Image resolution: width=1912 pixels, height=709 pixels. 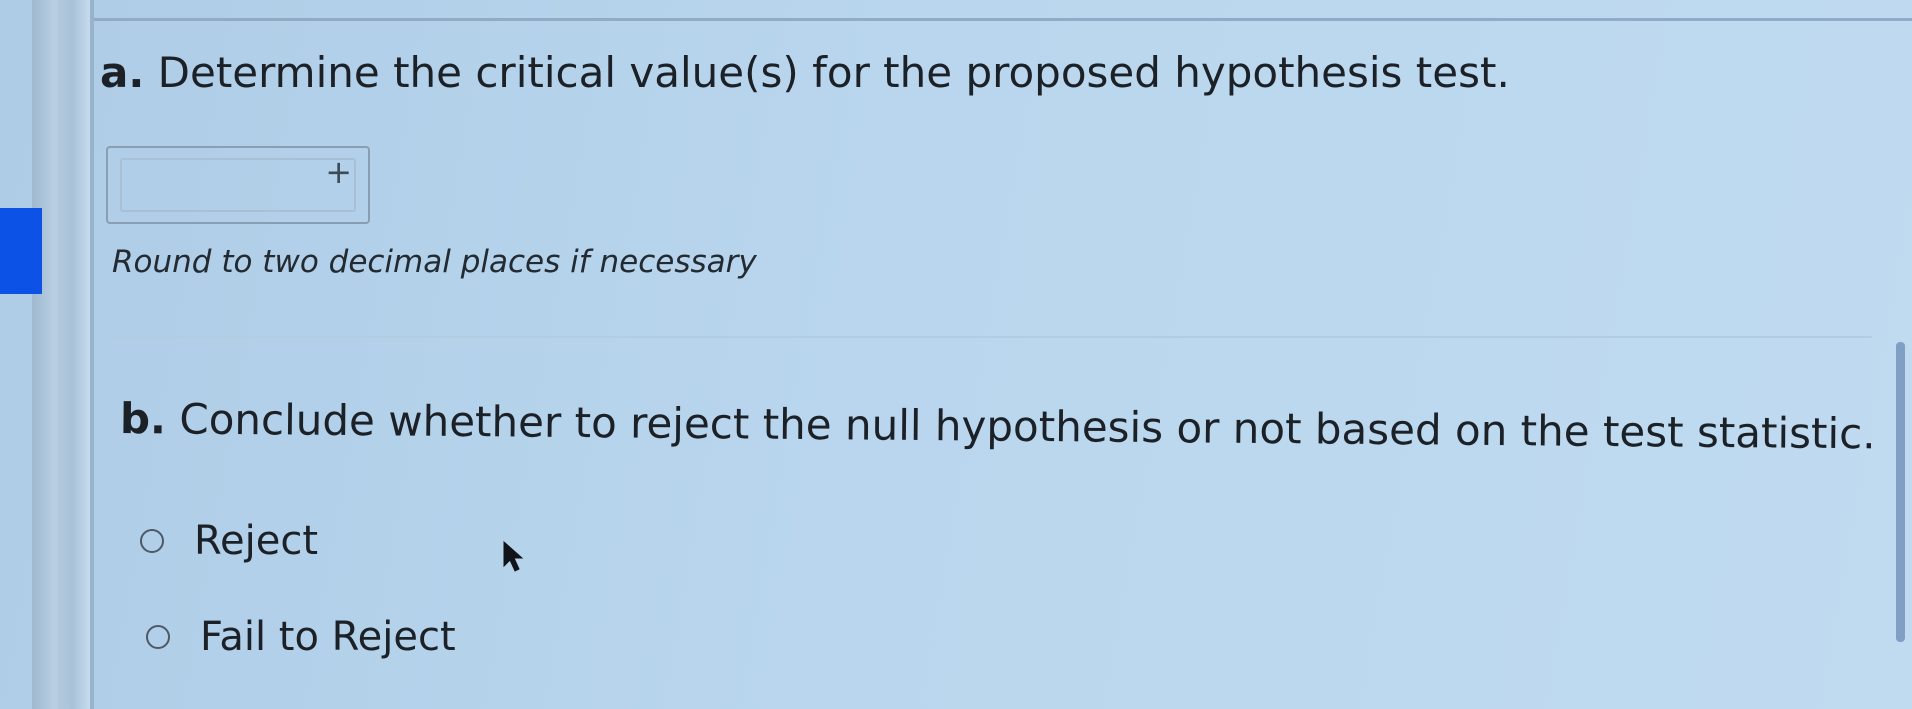 I want to click on section-divider, so click(x=992, y=337).